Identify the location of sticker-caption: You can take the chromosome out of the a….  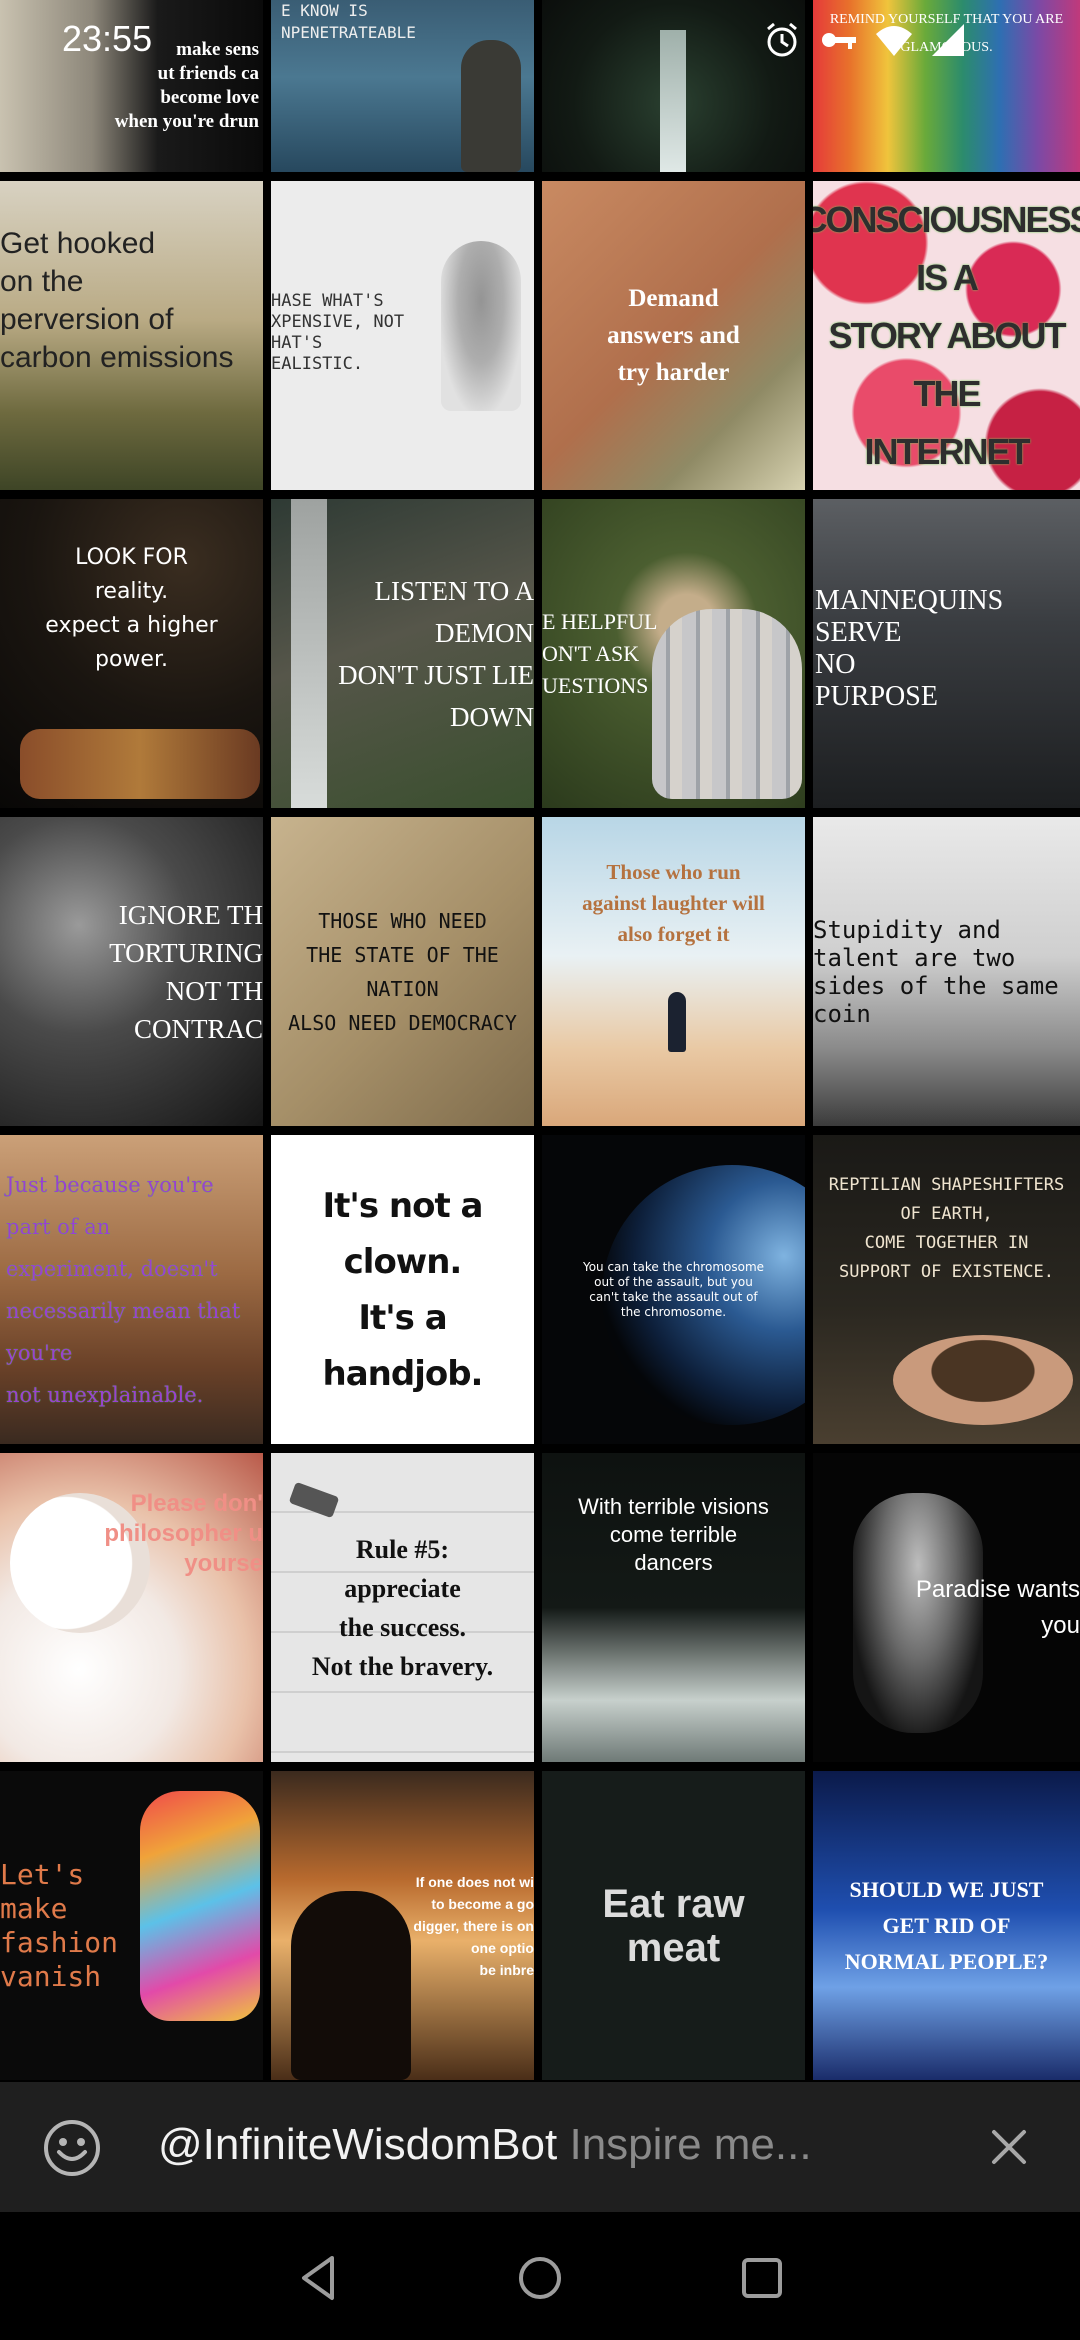
(673, 1289).